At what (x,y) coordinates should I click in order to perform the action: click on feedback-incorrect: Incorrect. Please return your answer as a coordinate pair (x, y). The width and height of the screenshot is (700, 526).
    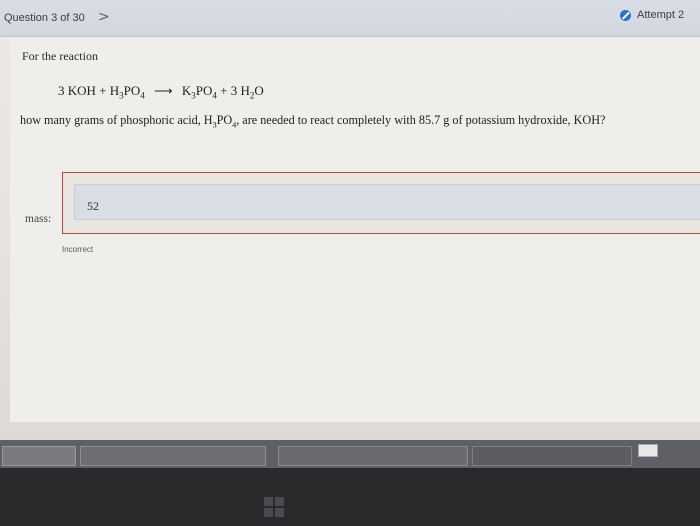
    Looking at the image, I should click on (78, 249).